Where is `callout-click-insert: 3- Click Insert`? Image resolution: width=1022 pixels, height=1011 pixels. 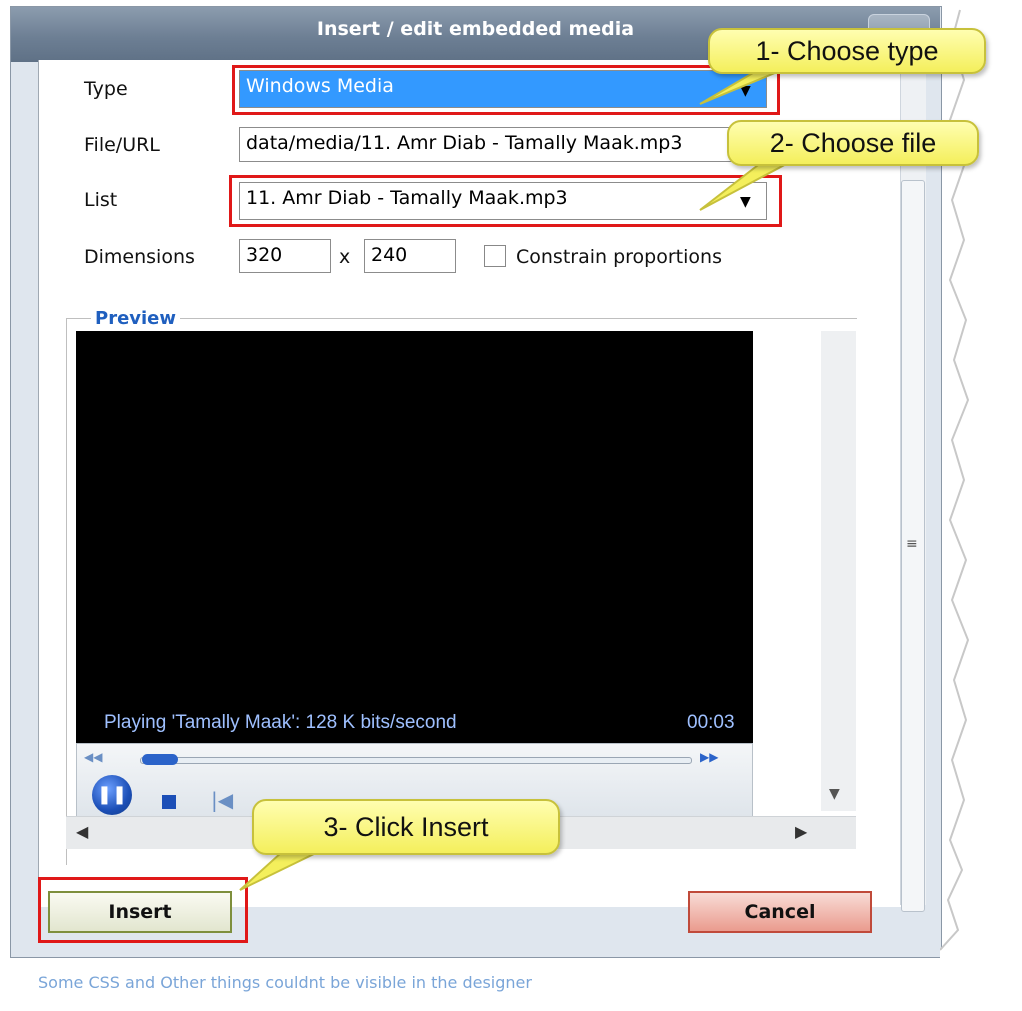
callout-click-insert: 3- Click Insert is located at coordinates (406, 827).